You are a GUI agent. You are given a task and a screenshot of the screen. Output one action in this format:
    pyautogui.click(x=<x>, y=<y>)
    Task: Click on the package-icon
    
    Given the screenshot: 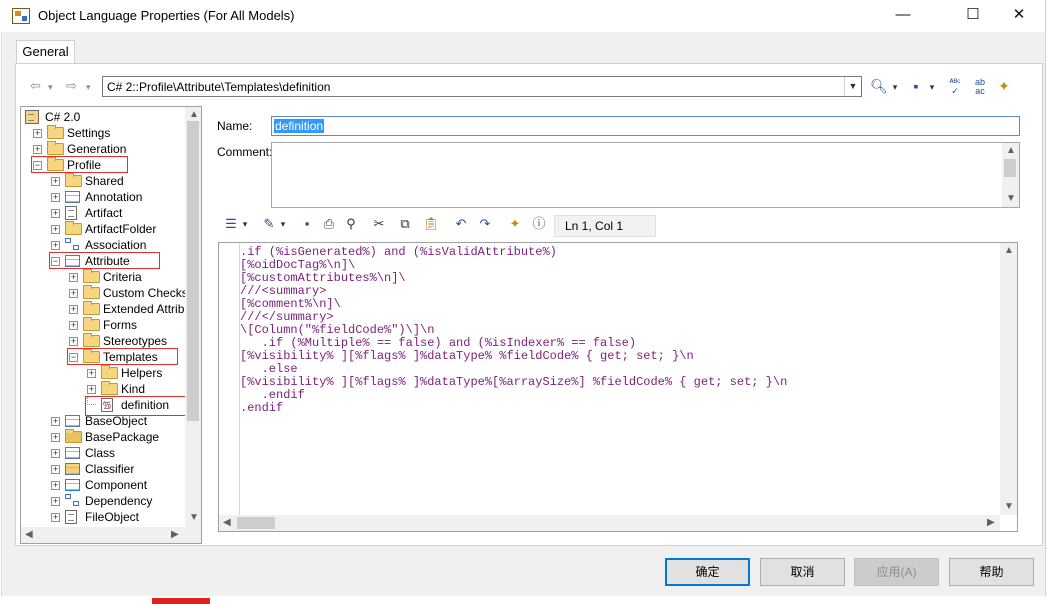 What is the action you would take?
    pyautogui.click(x=73, y=436)
    